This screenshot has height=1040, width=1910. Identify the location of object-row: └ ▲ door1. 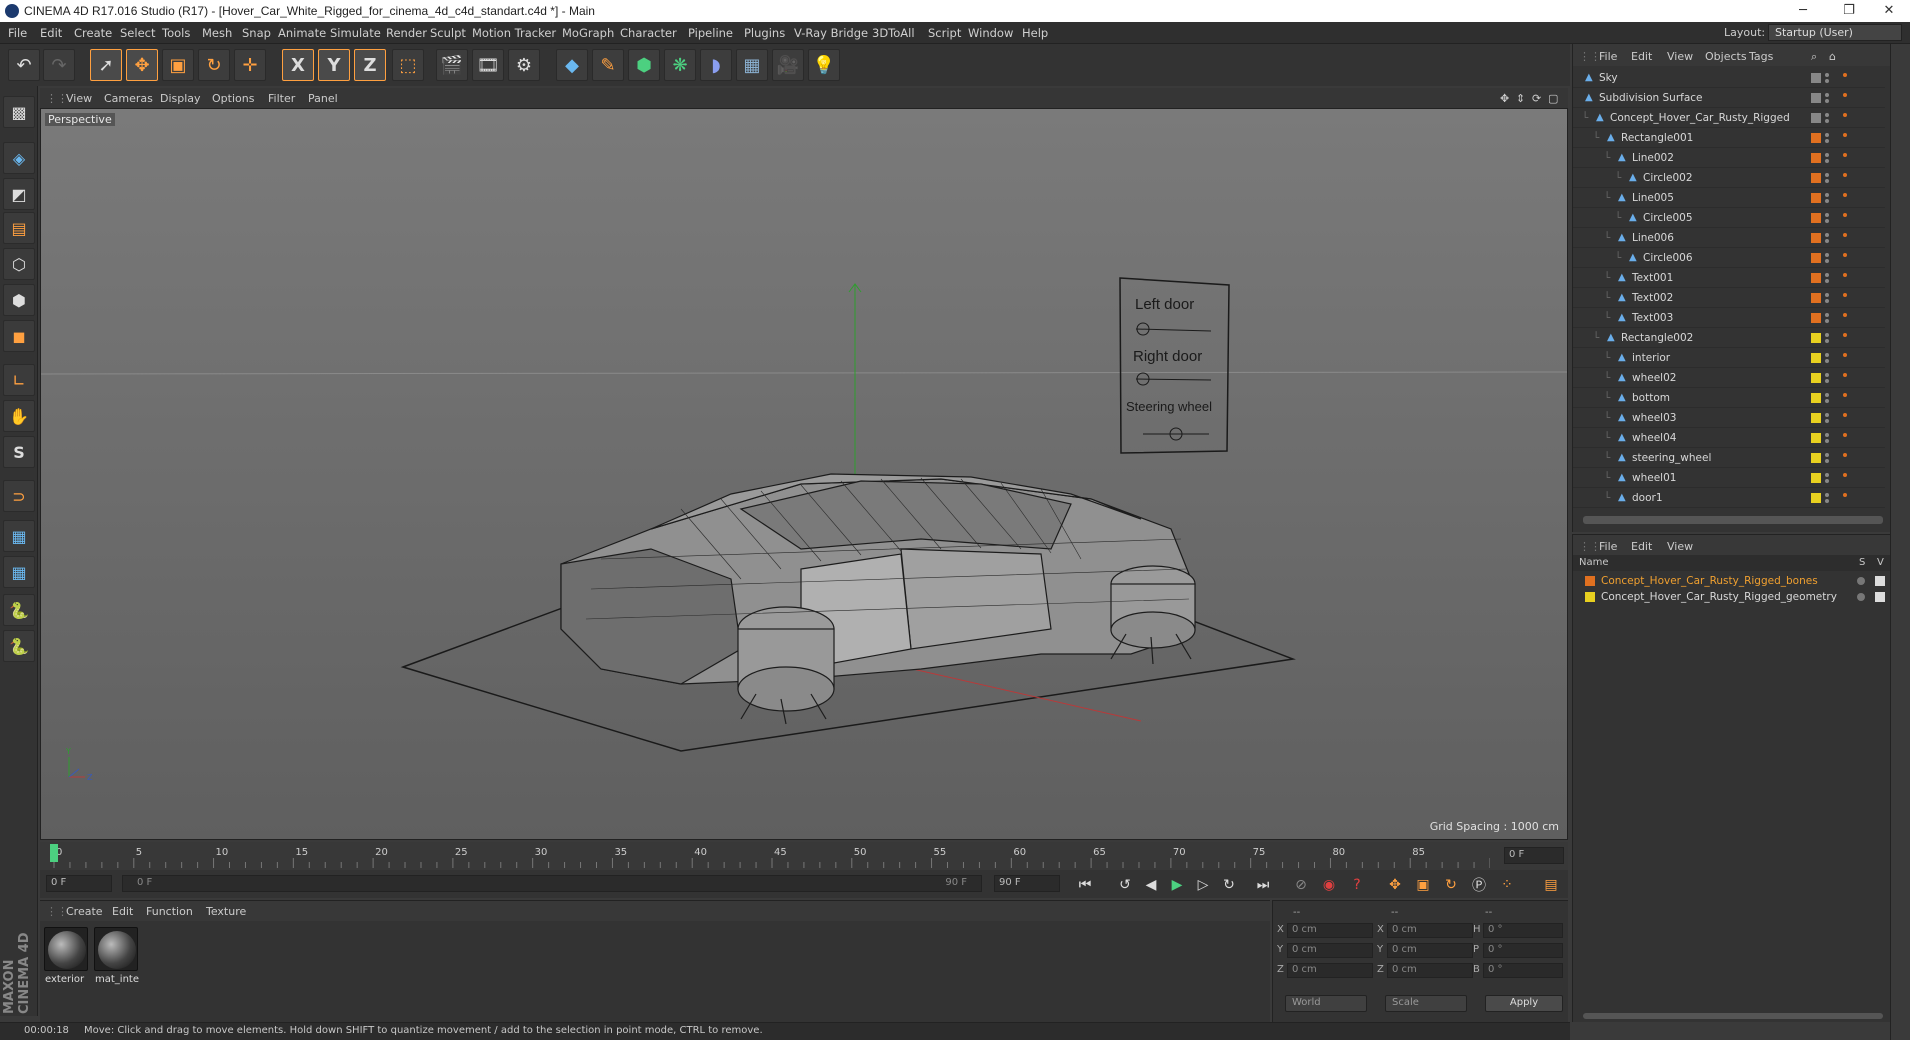
(1729, 498).